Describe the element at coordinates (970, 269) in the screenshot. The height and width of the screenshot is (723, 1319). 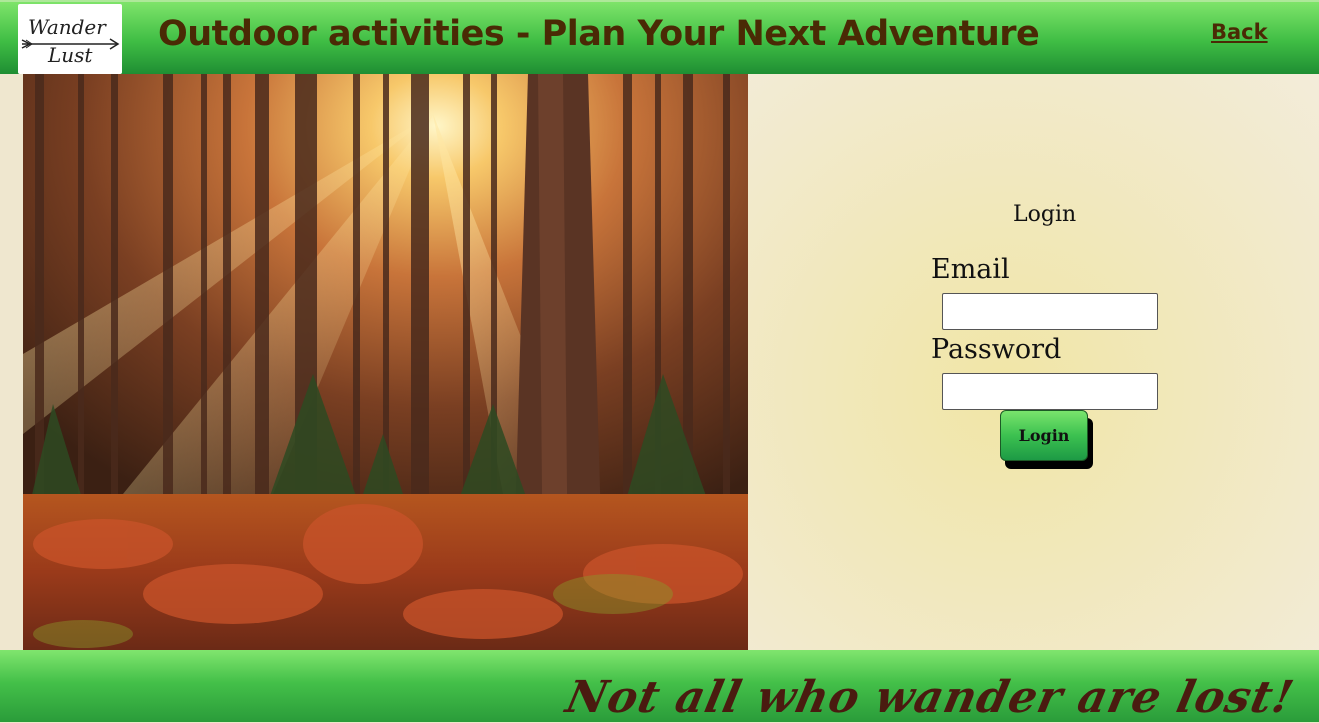
I see `email-label: Email` at that location.